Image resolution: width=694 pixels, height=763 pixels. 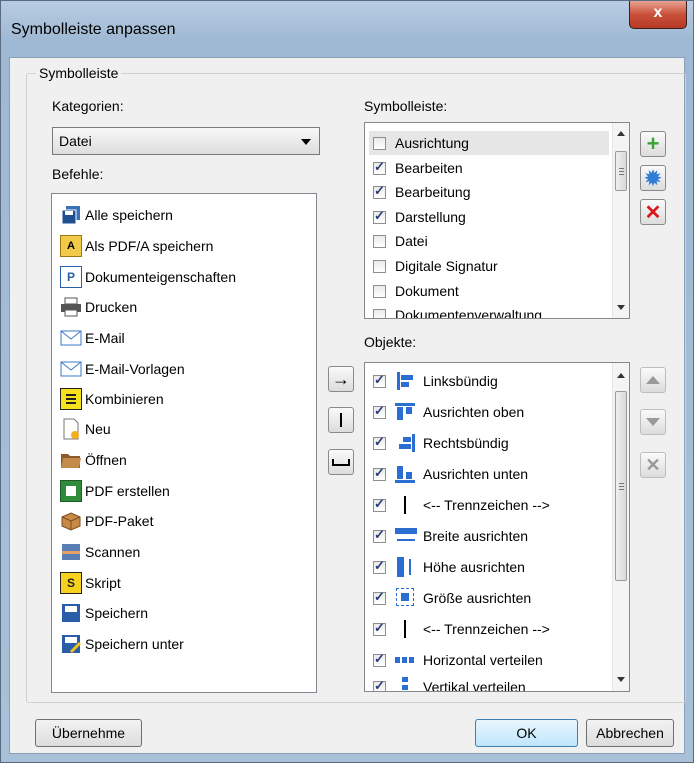 What do you see at coordinates (71, 583) in the screenshot?
I see `script-icon: S` at bounding box center [71, 583].